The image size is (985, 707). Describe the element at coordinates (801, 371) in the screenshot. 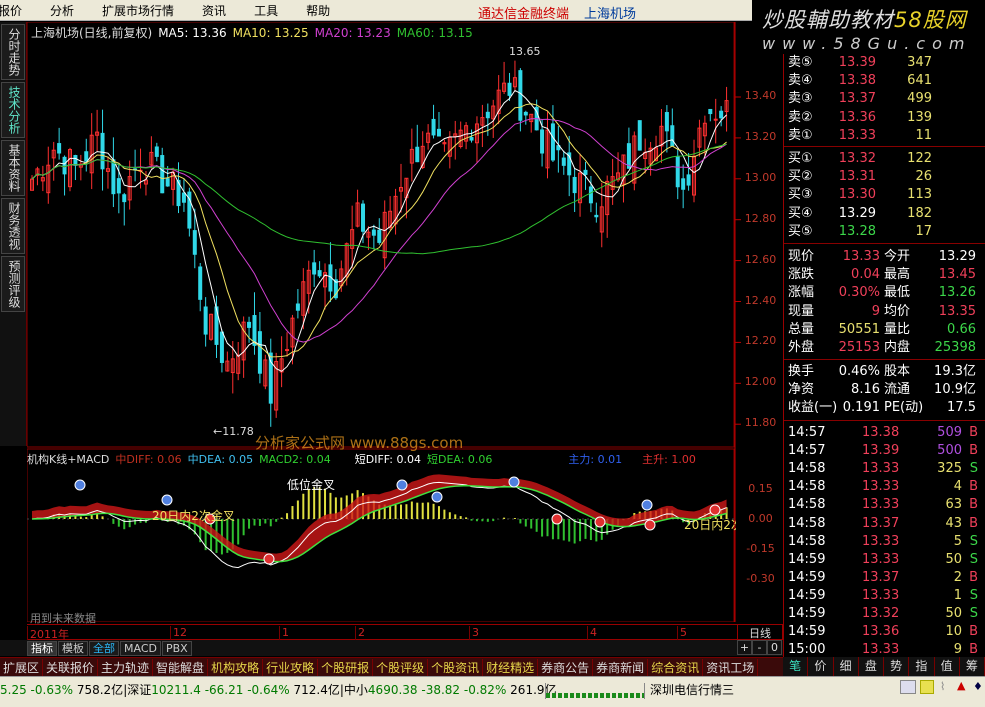

I see `stat-label: 换手` at that location.